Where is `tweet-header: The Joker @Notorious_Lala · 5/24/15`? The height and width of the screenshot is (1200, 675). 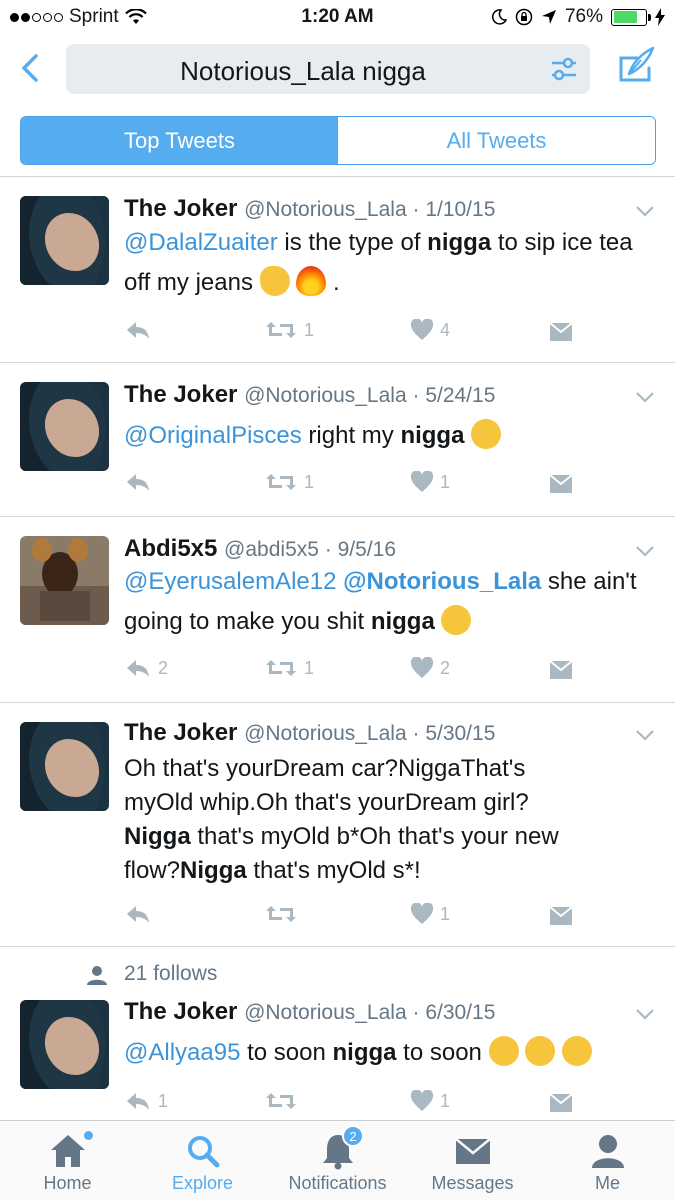 tweet-header: The Joker @Notorious_Lala · 5/24/15 is located at coordinates (309, 395).